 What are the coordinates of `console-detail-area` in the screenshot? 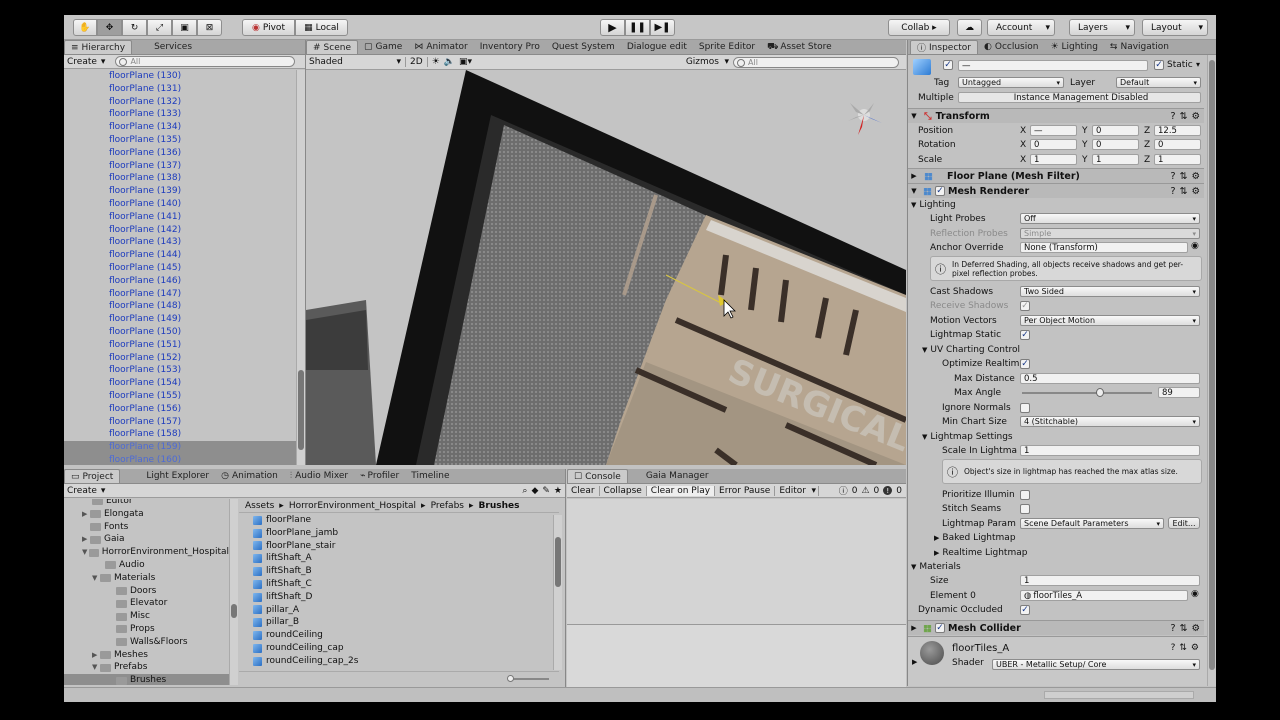 It's located at (736, 655).